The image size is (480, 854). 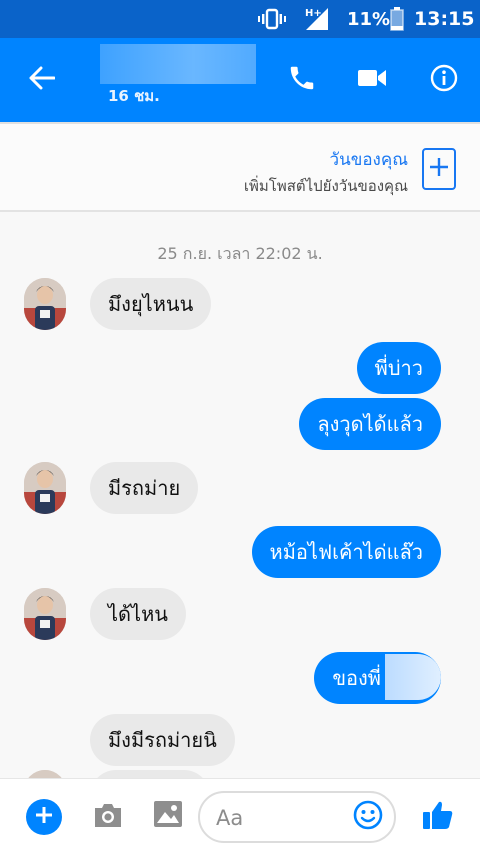 I want to click on info-icon, so click(x=444, y=80).